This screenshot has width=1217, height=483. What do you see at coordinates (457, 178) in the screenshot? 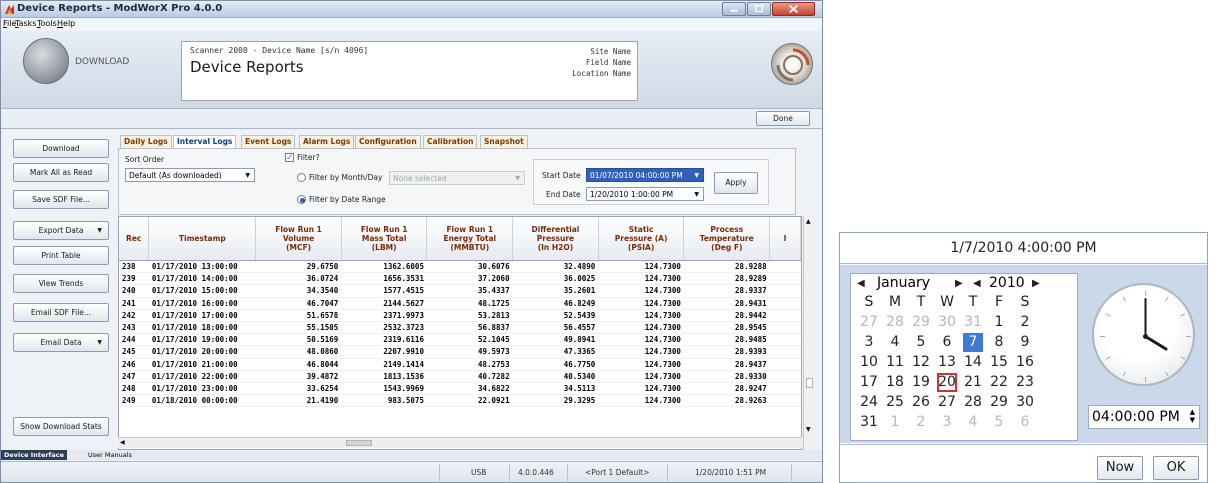
I see `month-day-select: None selected ▼` at bounding box center [457, 178].